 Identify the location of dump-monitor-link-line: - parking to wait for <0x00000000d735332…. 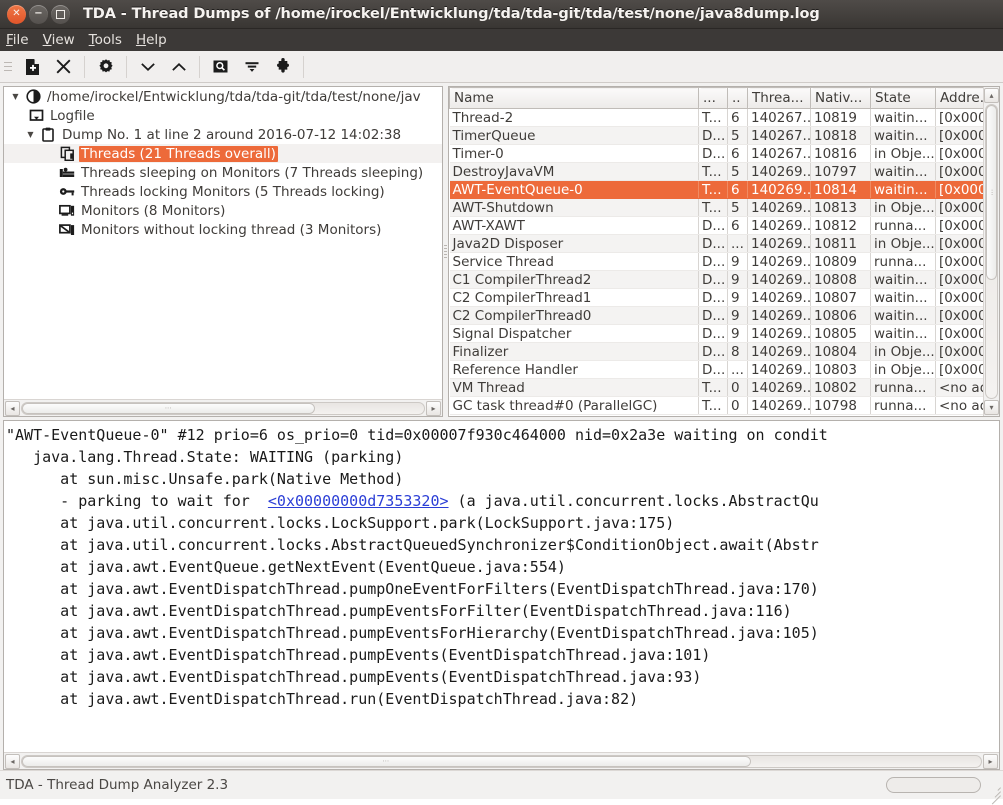
(502, 501).